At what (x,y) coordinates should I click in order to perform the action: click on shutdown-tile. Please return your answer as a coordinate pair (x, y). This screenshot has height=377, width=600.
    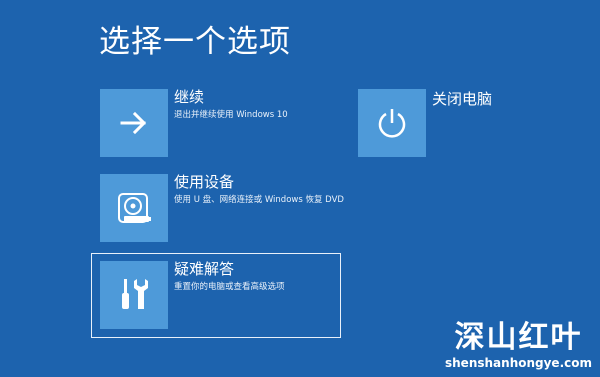
    Looking at the image, I should click on (392, 123).